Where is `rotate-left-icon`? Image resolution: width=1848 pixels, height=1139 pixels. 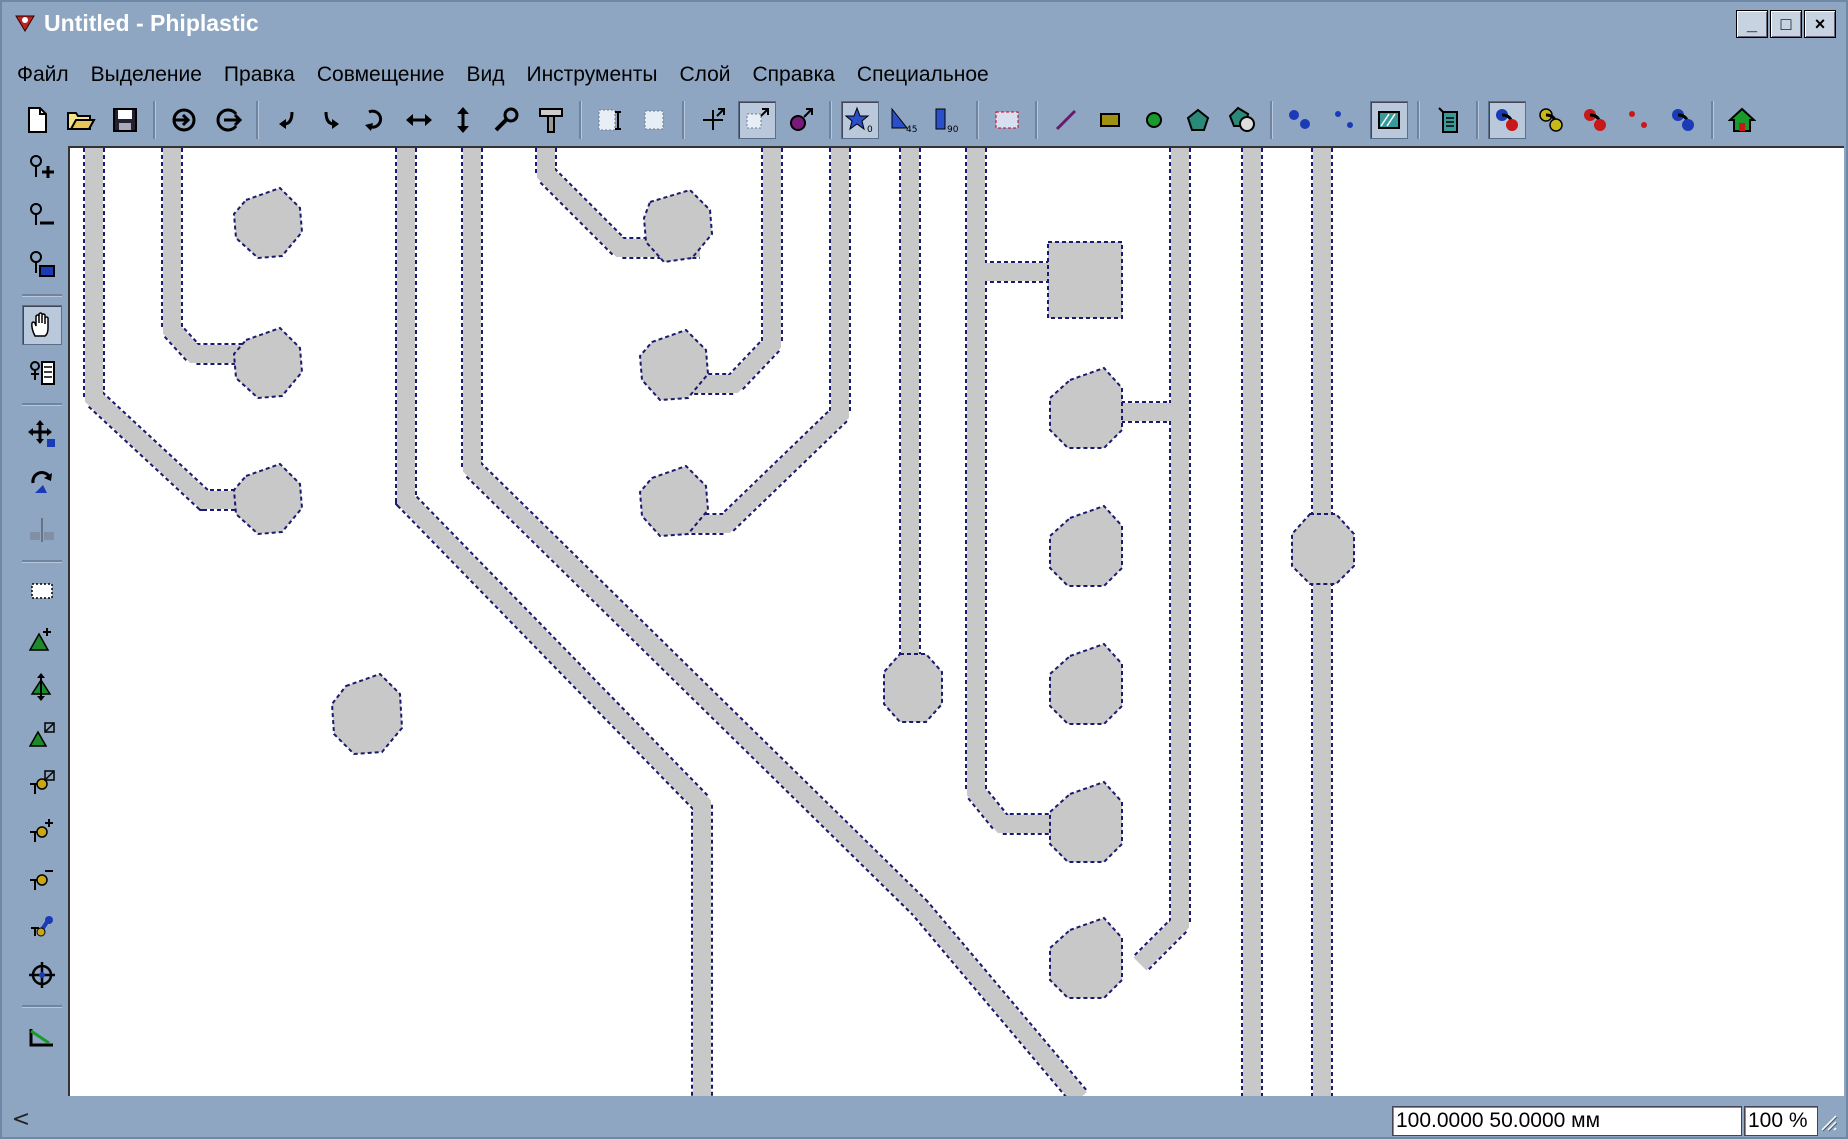
rotate-left-icon is located at coordinates (287, 120).